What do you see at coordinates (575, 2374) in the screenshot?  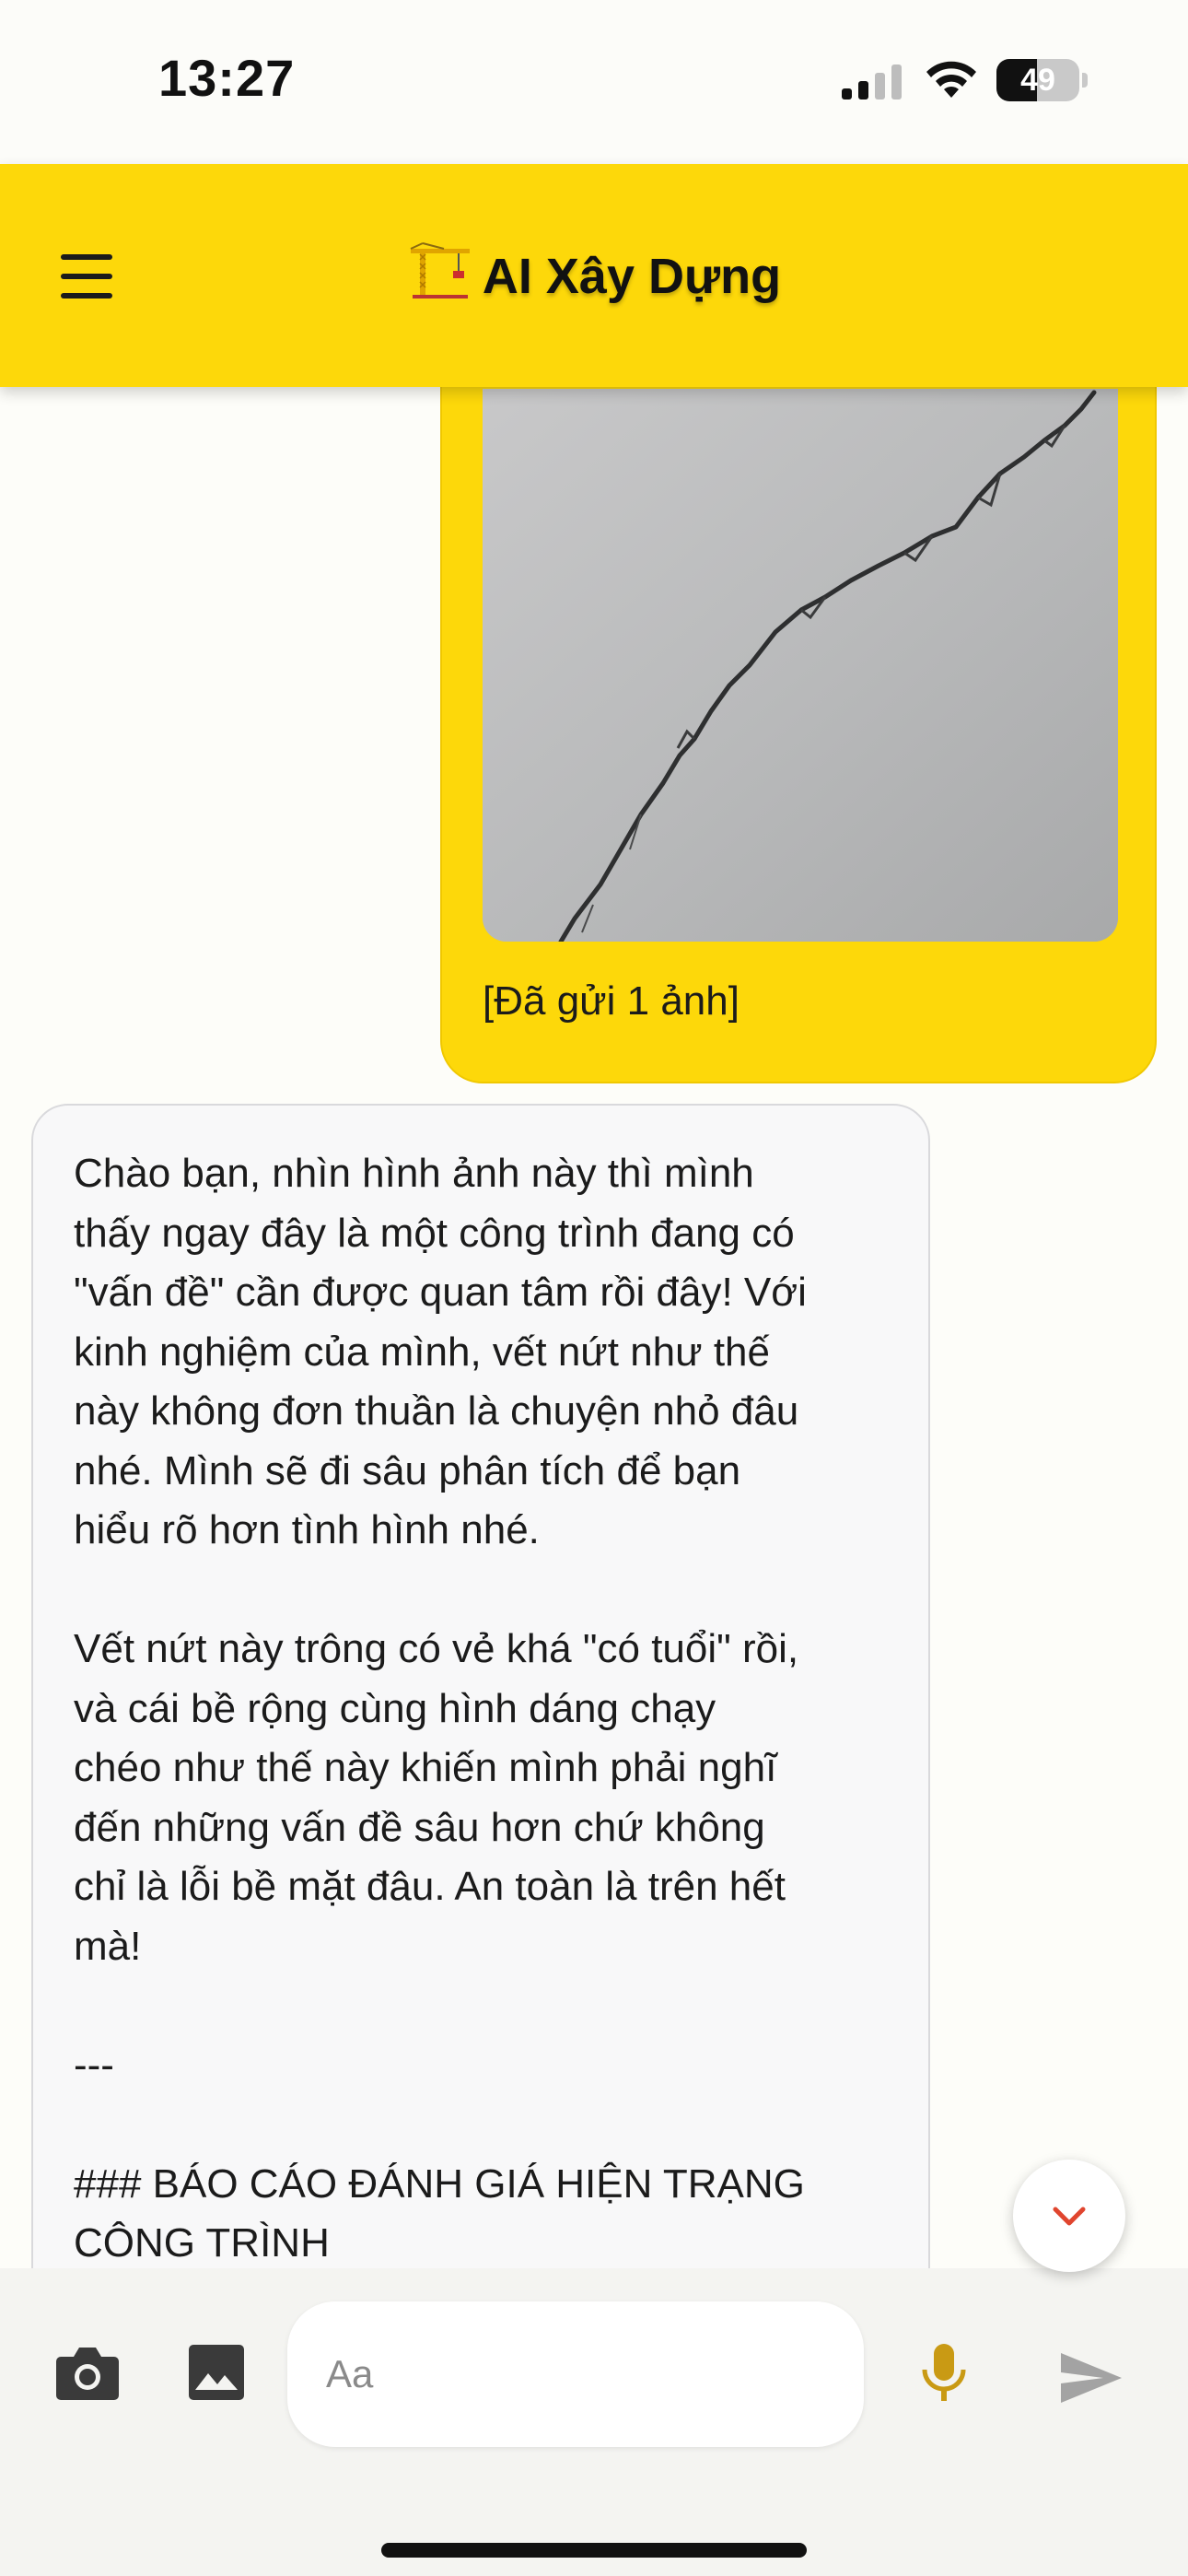 I see `message-input` at bounding box center [575, 2374].